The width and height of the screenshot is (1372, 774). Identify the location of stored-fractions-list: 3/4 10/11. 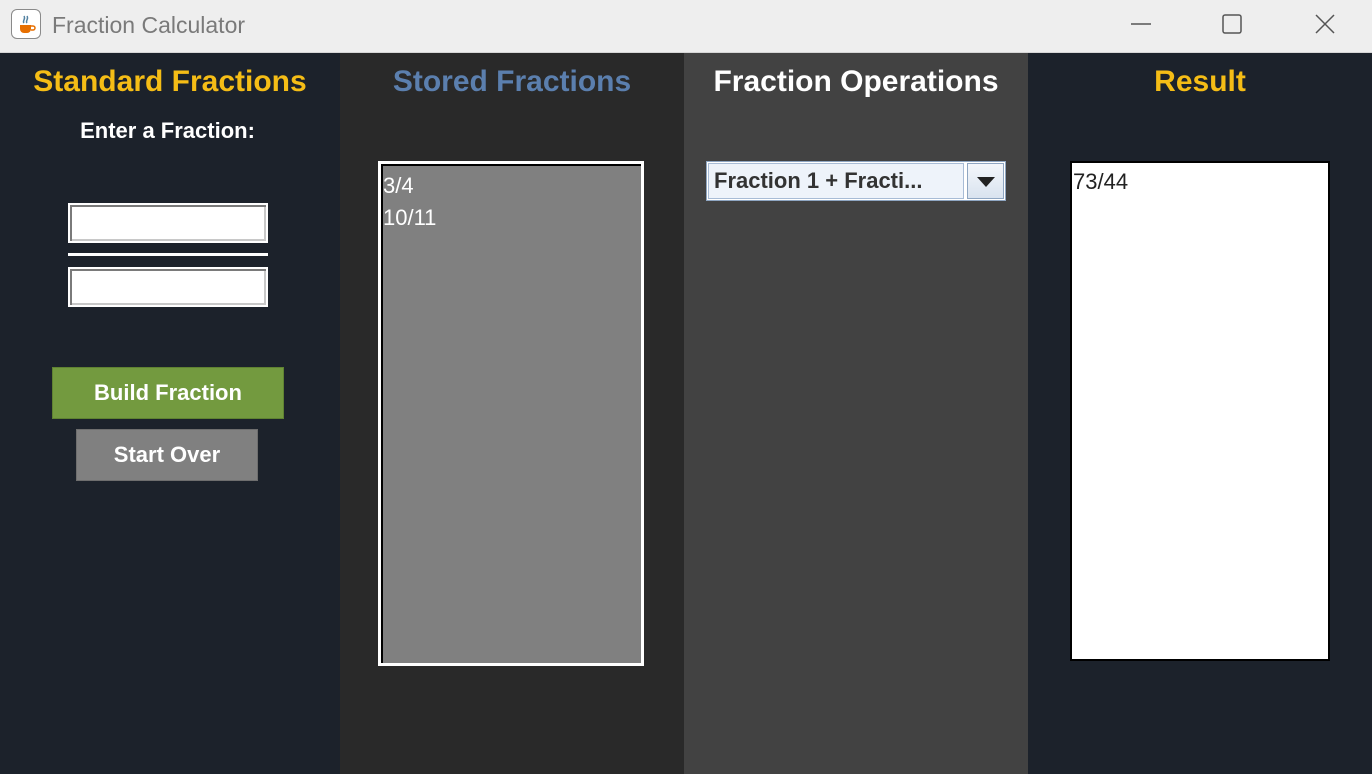
(511, 413).